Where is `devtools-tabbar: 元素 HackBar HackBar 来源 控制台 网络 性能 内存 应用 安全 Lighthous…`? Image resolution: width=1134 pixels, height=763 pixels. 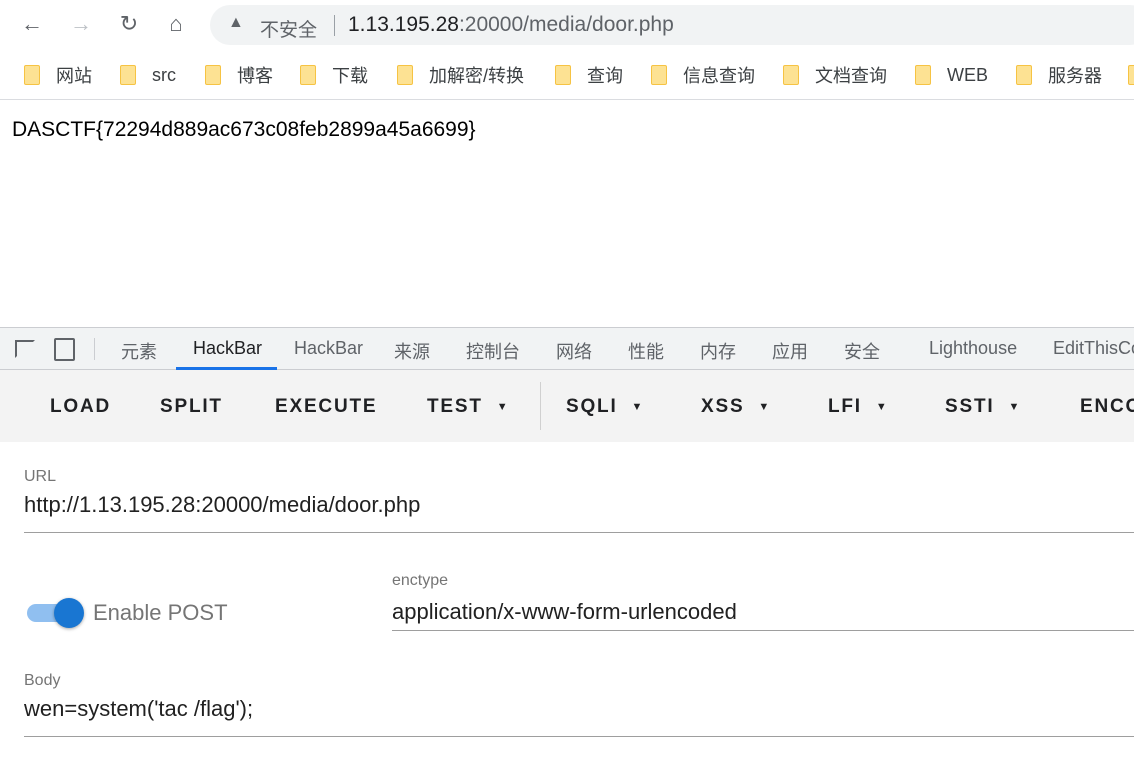
devtools-tabbar: 元素 HackBar HackBar 来源 控制台 网络 性能 内存 应用 安全 Lighthous… is located at coordinates (567, 348).